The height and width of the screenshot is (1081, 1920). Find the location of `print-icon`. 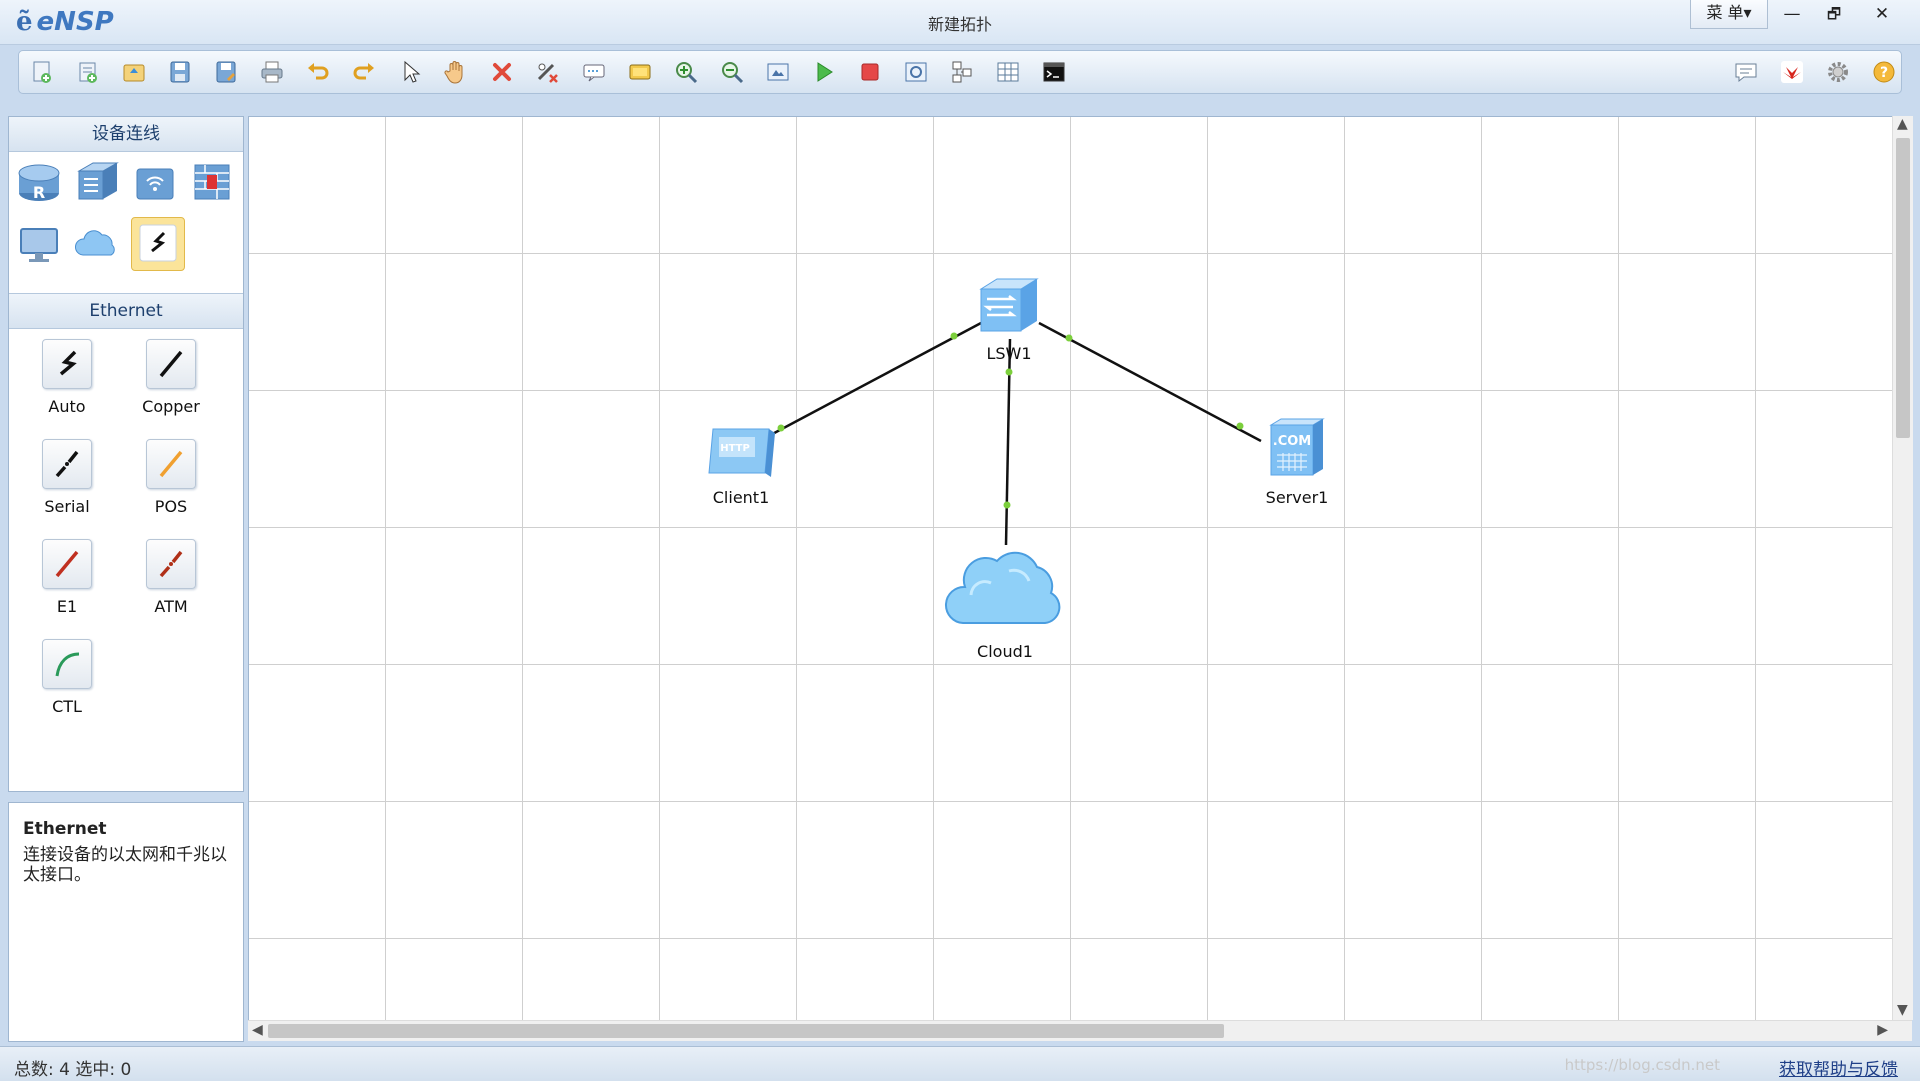

print-icon is located at coordinates (272, 72).